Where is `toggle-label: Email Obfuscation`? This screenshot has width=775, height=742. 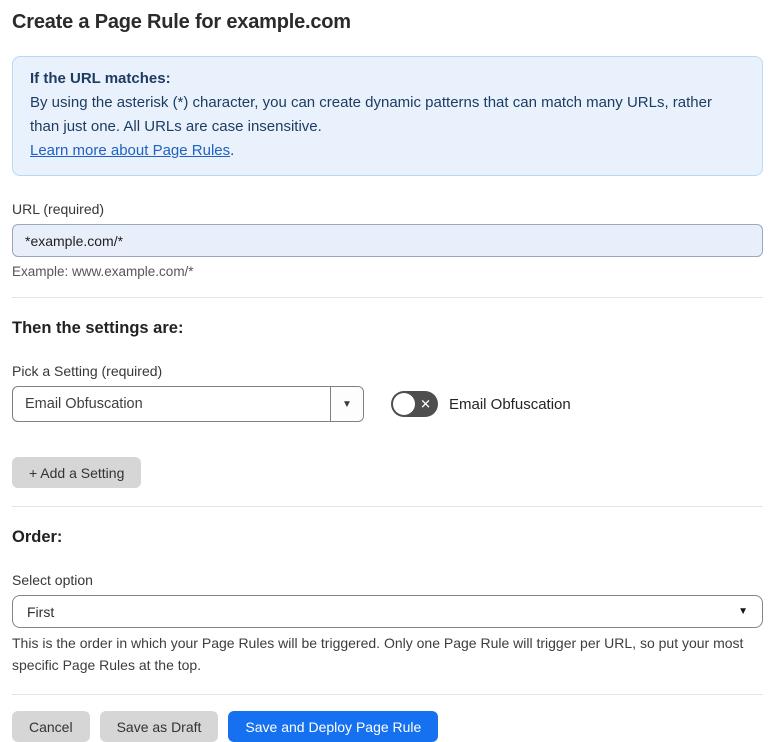
toggle-label: Email Obfuscation is located at coordinates (510, 404).